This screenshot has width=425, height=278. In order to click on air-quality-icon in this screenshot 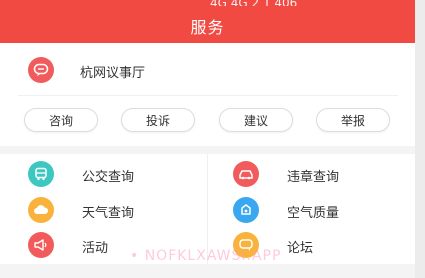, I will do `click(246, 210)`.